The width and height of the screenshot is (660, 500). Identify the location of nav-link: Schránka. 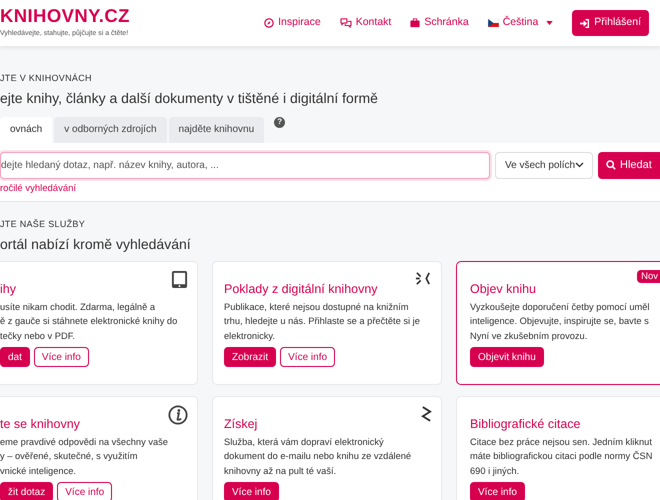
(439, 23).